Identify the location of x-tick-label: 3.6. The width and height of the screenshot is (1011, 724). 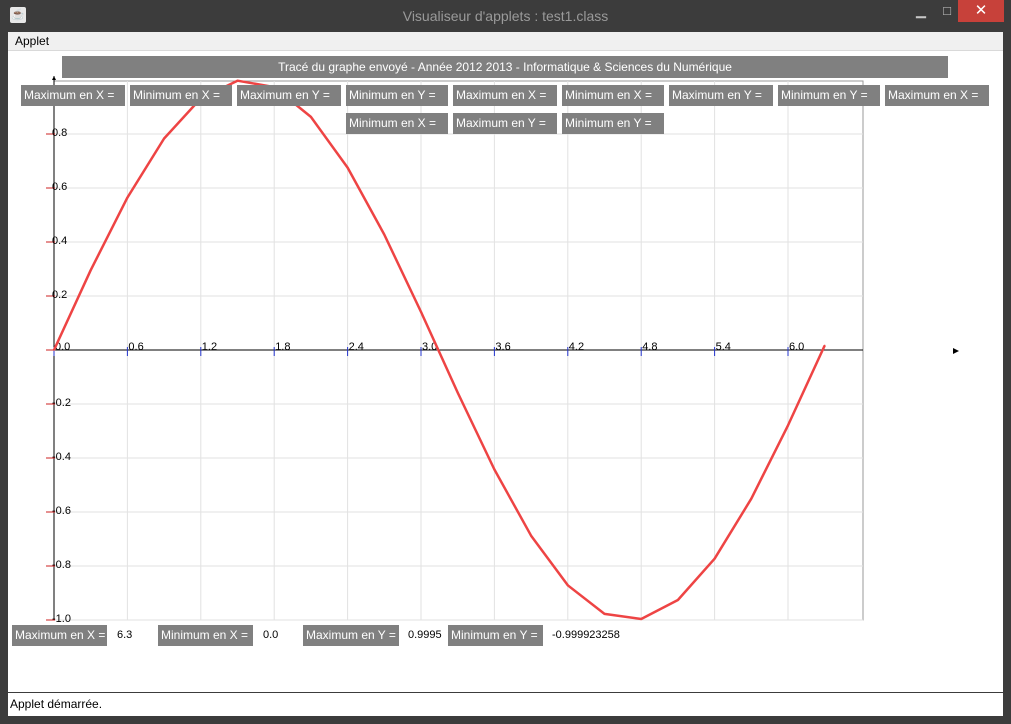
(502, 347).